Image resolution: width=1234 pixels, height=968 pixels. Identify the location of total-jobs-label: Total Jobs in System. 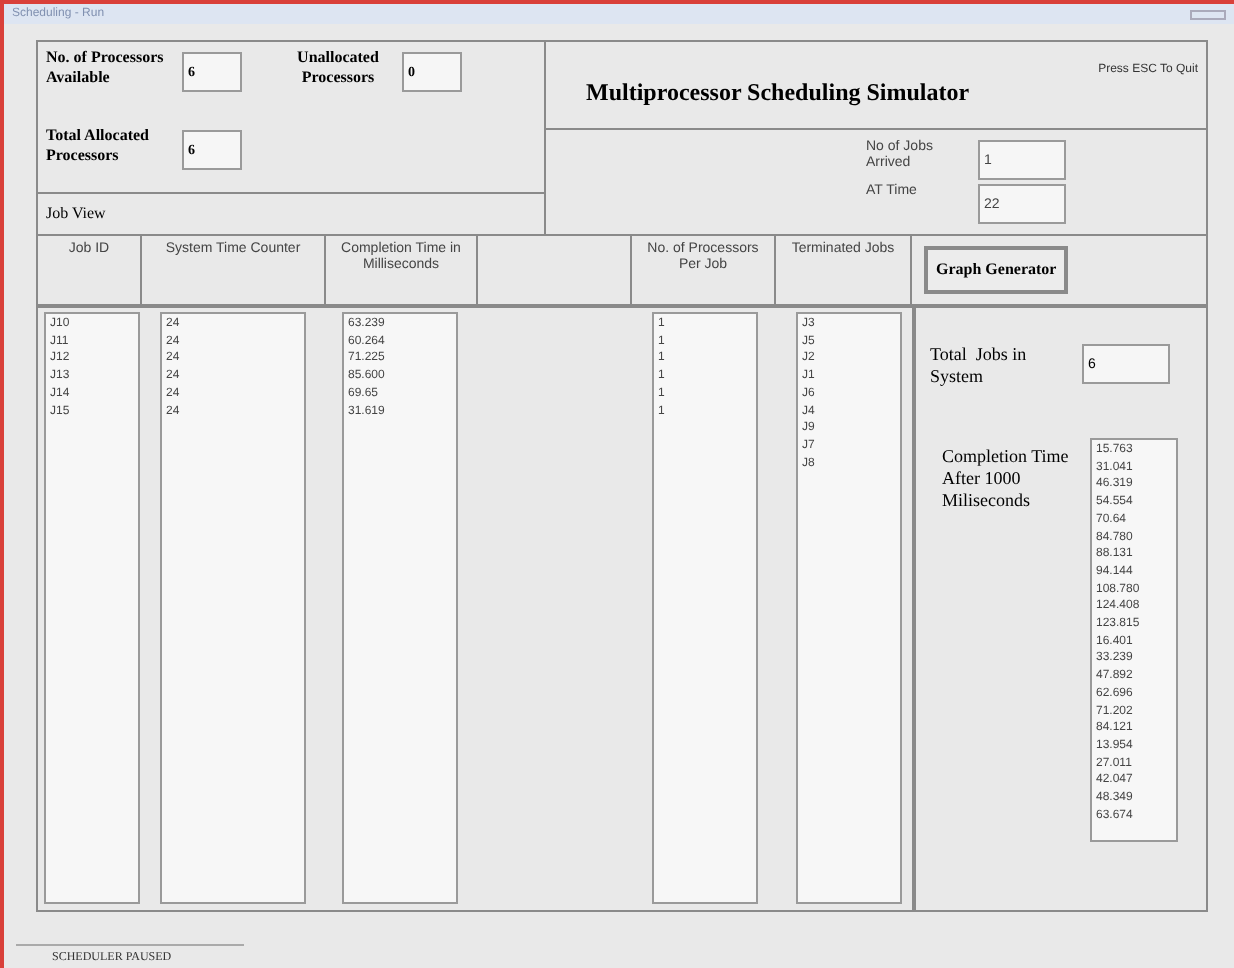
(979, 366).